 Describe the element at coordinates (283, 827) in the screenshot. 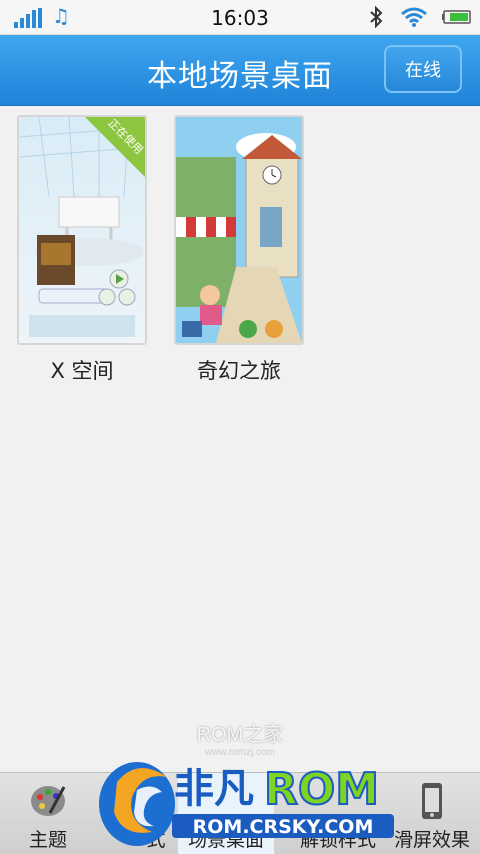

I see `logo-url: ROM.CRSKY.COM` at that location.